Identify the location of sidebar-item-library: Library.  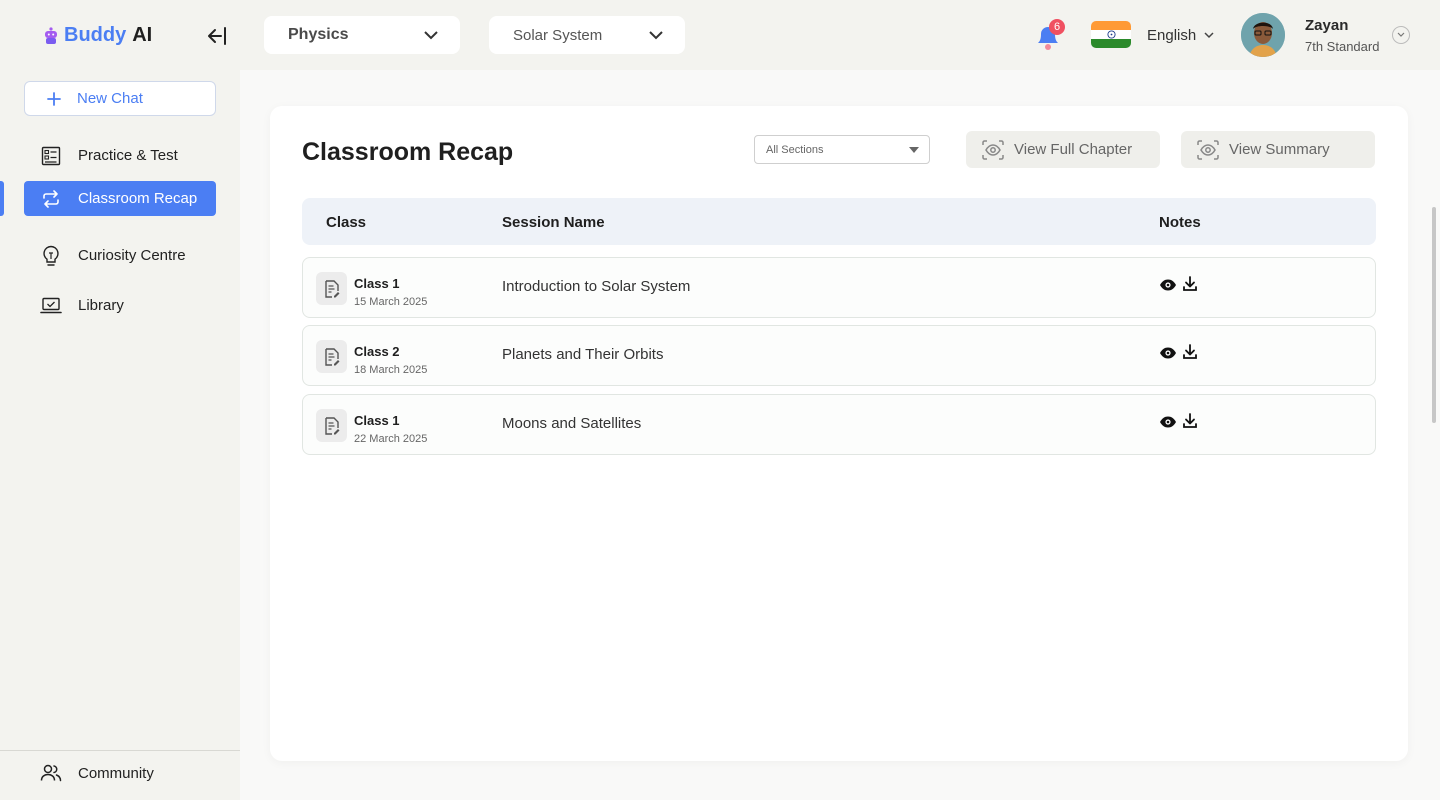
(120, 305).